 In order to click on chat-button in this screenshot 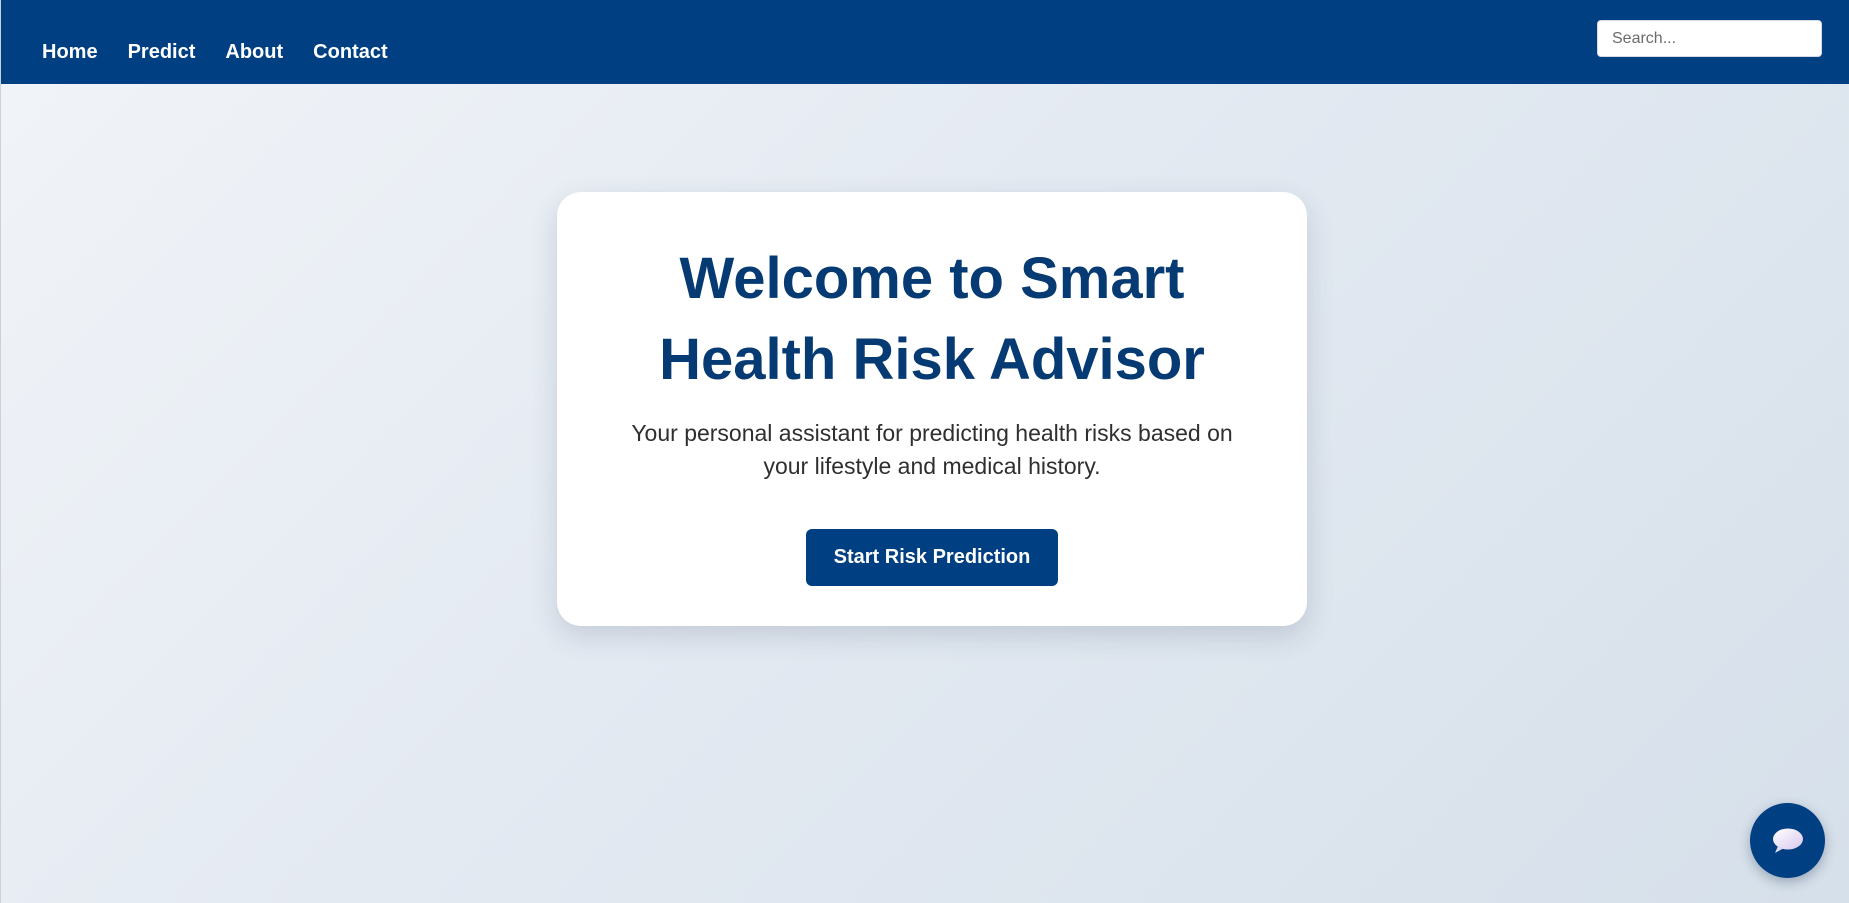, I will do `click(1787, 840)`.